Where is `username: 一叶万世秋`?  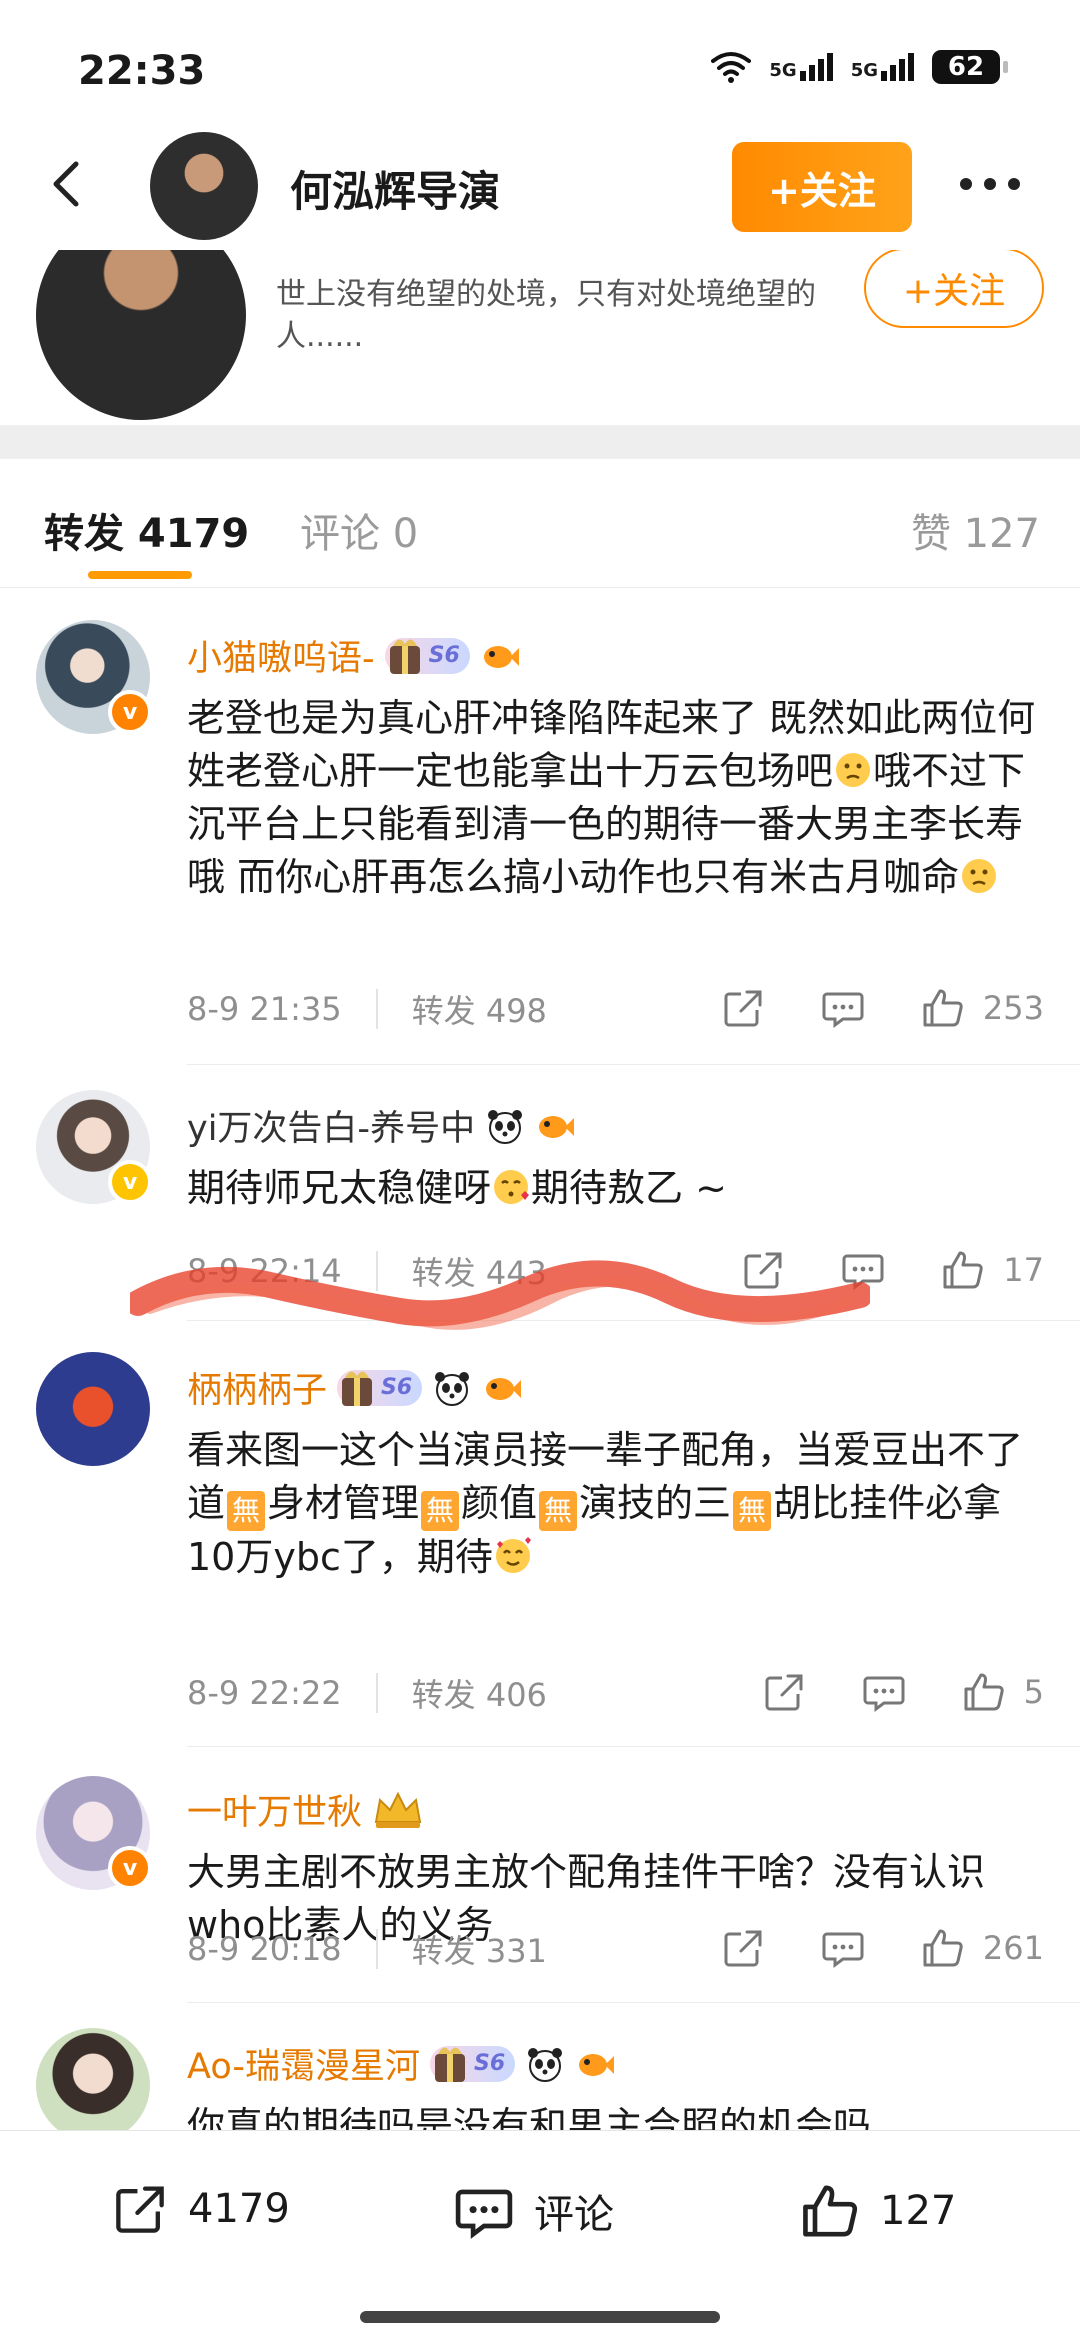 username: 一叶万世秋 is located at coordinates (274, 1809).